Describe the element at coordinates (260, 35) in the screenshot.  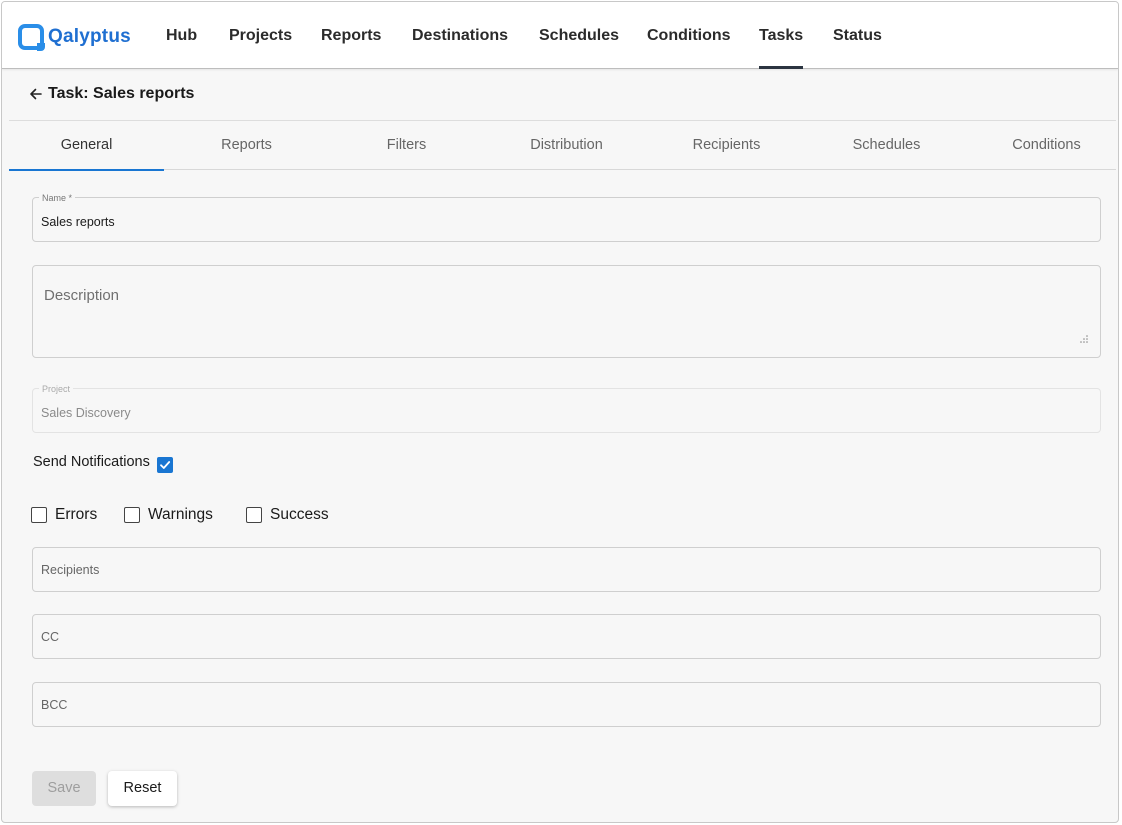
I see `nav-item-projects: Projects` at that location.